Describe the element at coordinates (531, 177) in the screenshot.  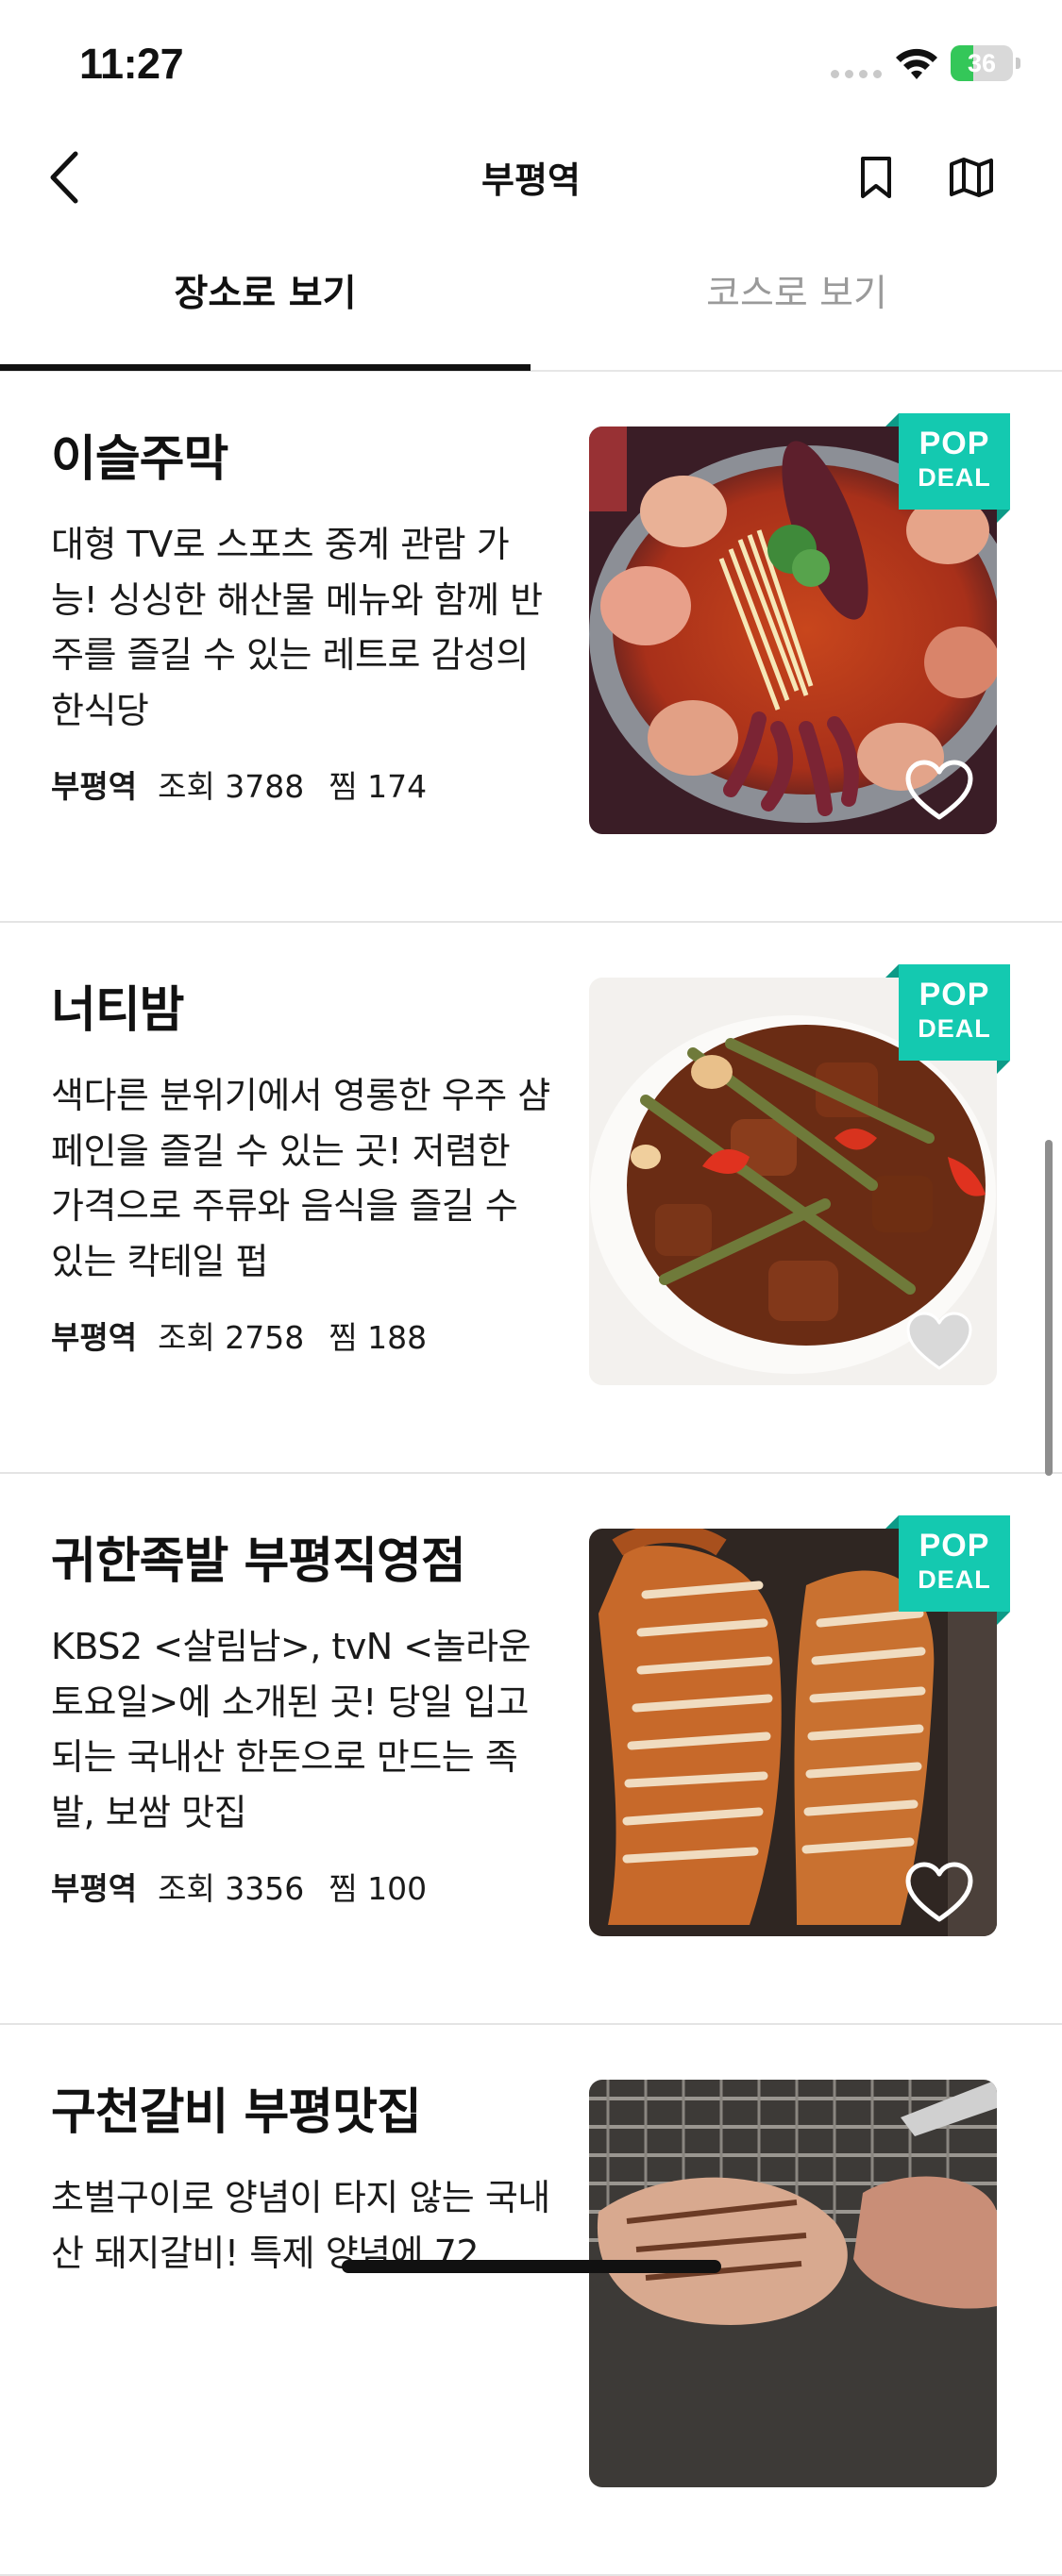
I see `nav-bar: 부평역` at that location.